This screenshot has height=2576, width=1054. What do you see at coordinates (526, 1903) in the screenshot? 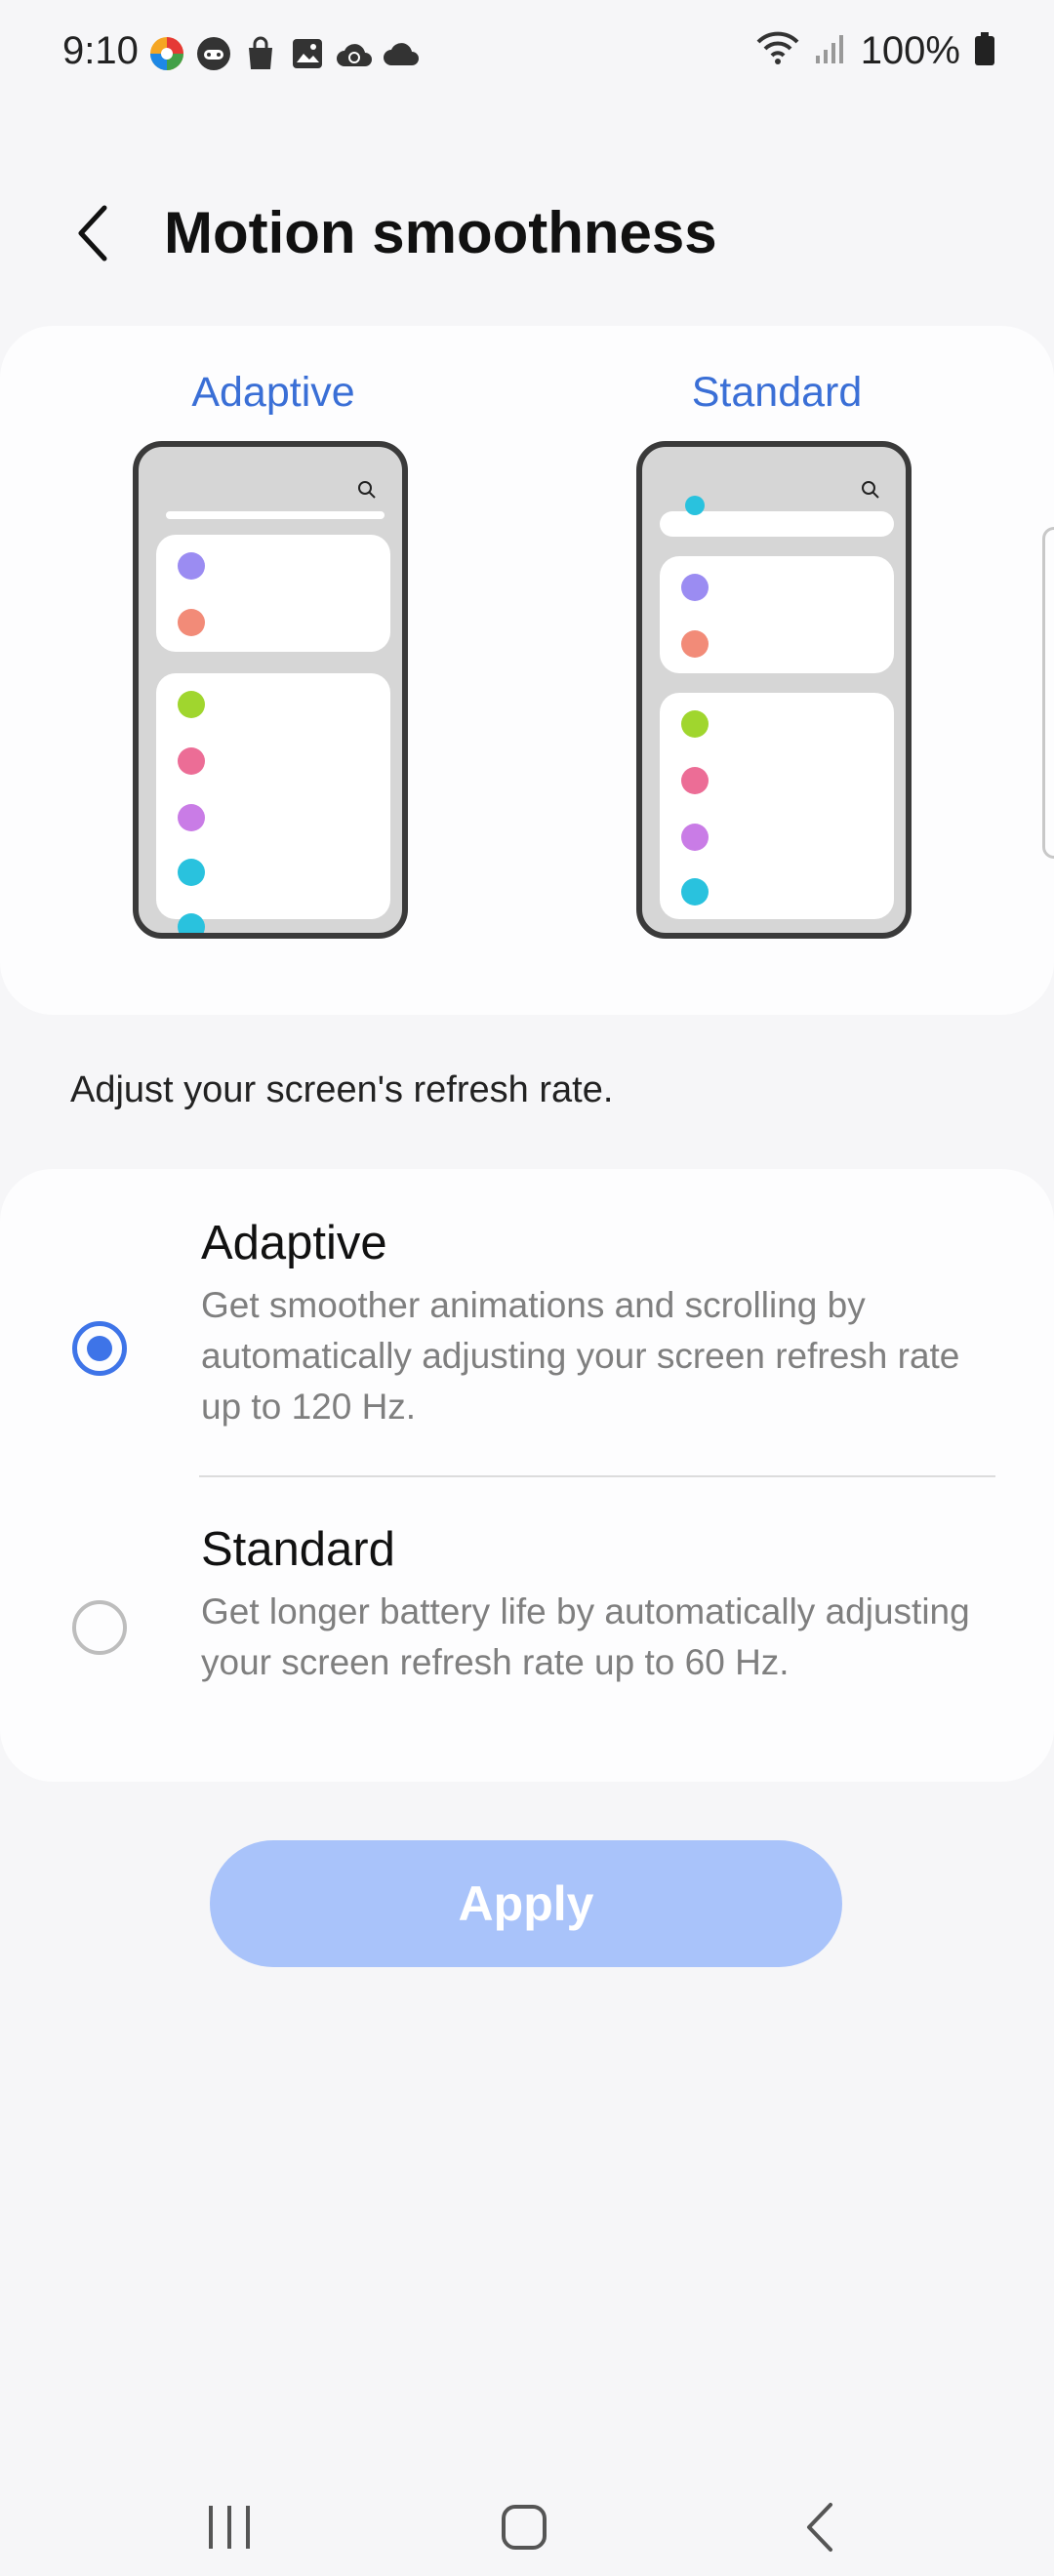
I see `apply-button: Apply` at bounding box center [526, 1903].